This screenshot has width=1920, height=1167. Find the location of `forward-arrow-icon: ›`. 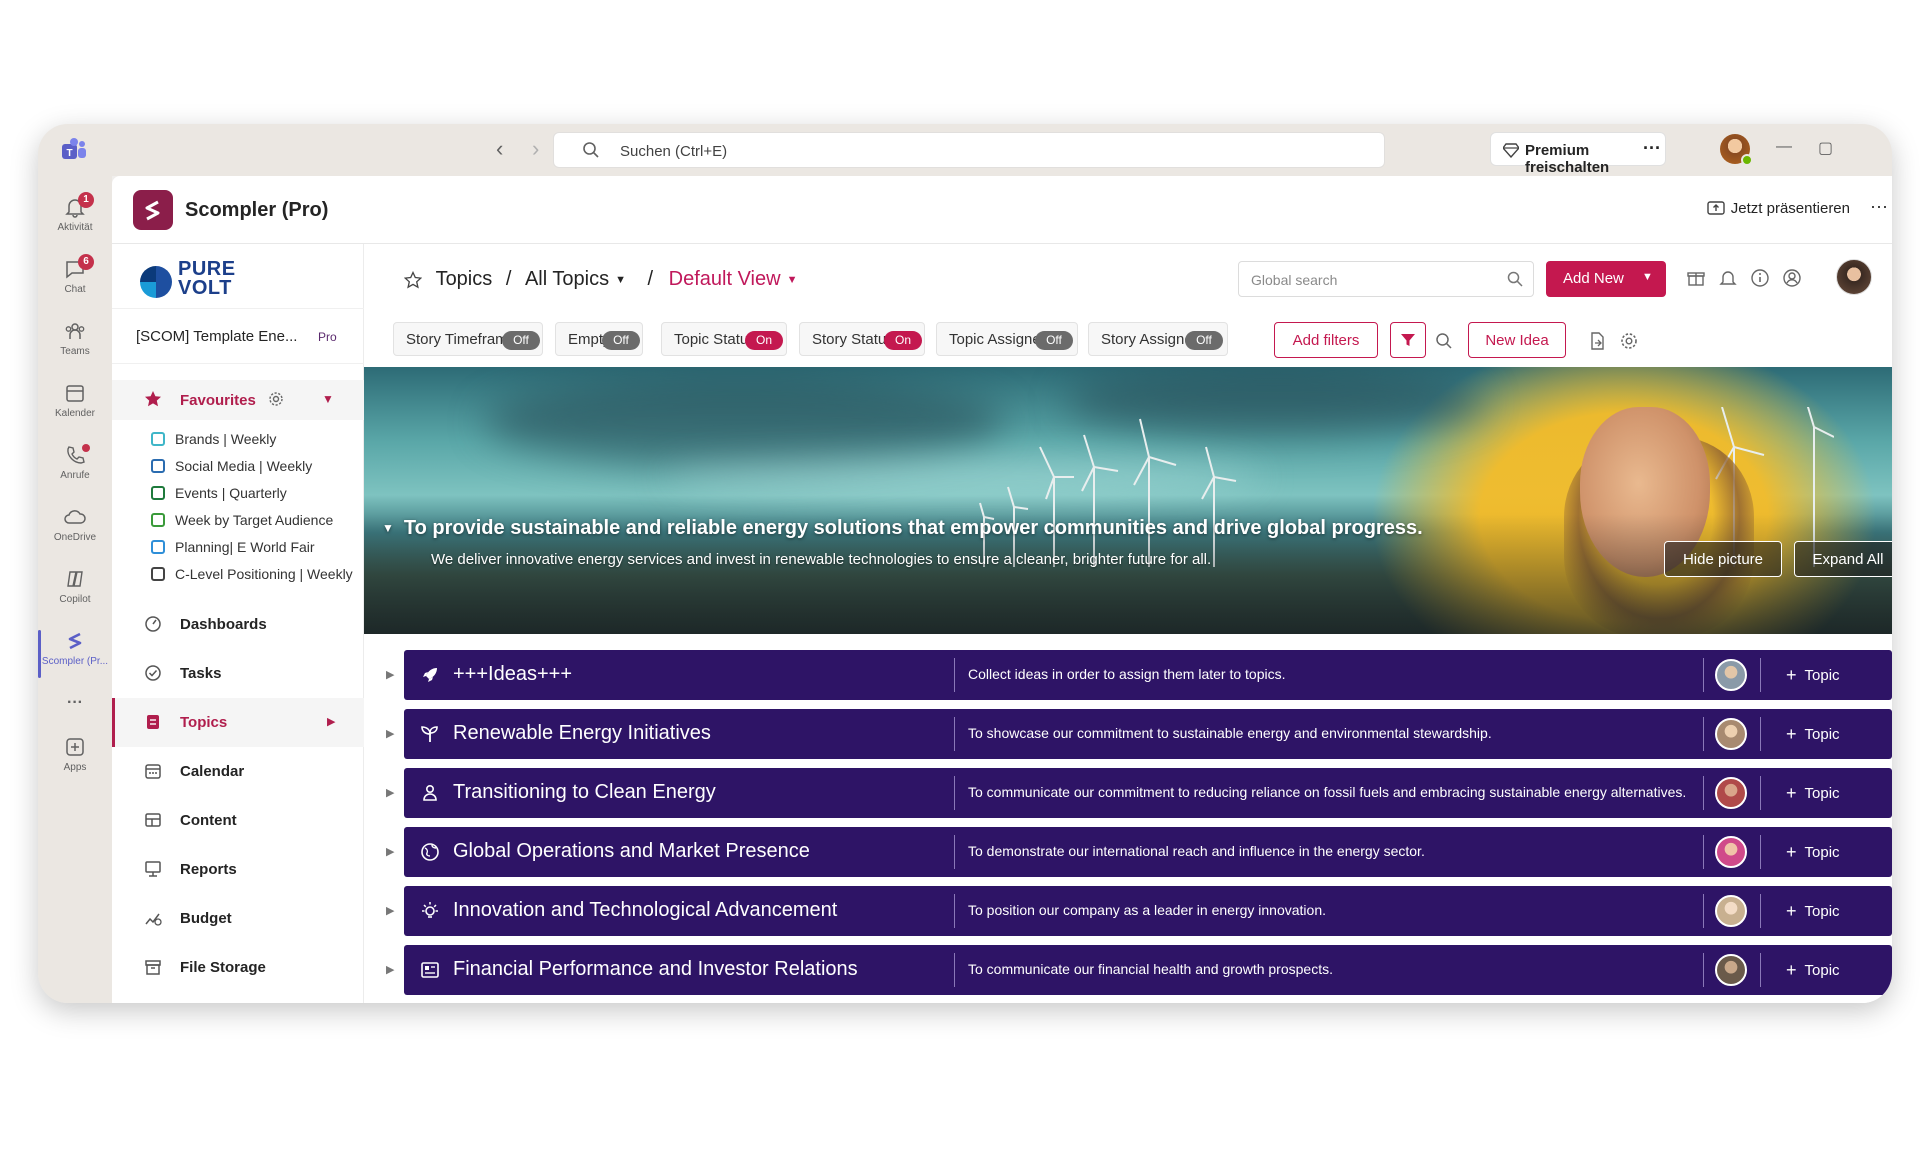

forward-arrow-icon: › is located at coordinates (535, 149).